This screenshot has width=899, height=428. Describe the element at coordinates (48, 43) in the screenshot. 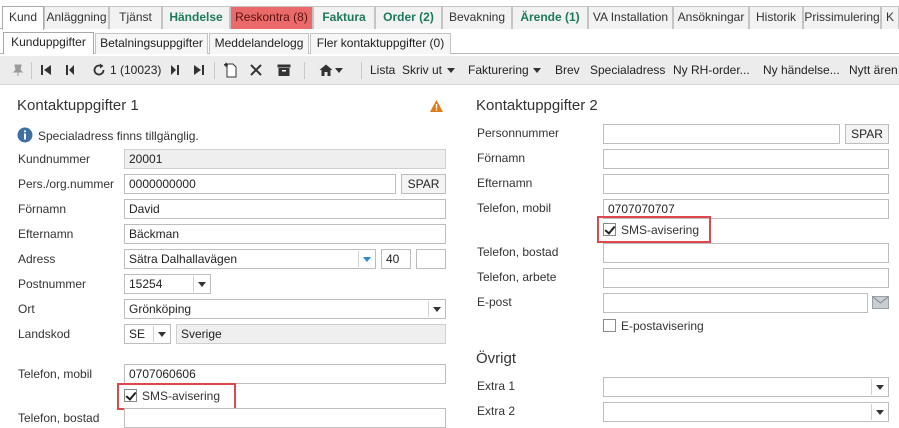

I see `tab-kunduppgifter: Kunduppgifter` at that location.